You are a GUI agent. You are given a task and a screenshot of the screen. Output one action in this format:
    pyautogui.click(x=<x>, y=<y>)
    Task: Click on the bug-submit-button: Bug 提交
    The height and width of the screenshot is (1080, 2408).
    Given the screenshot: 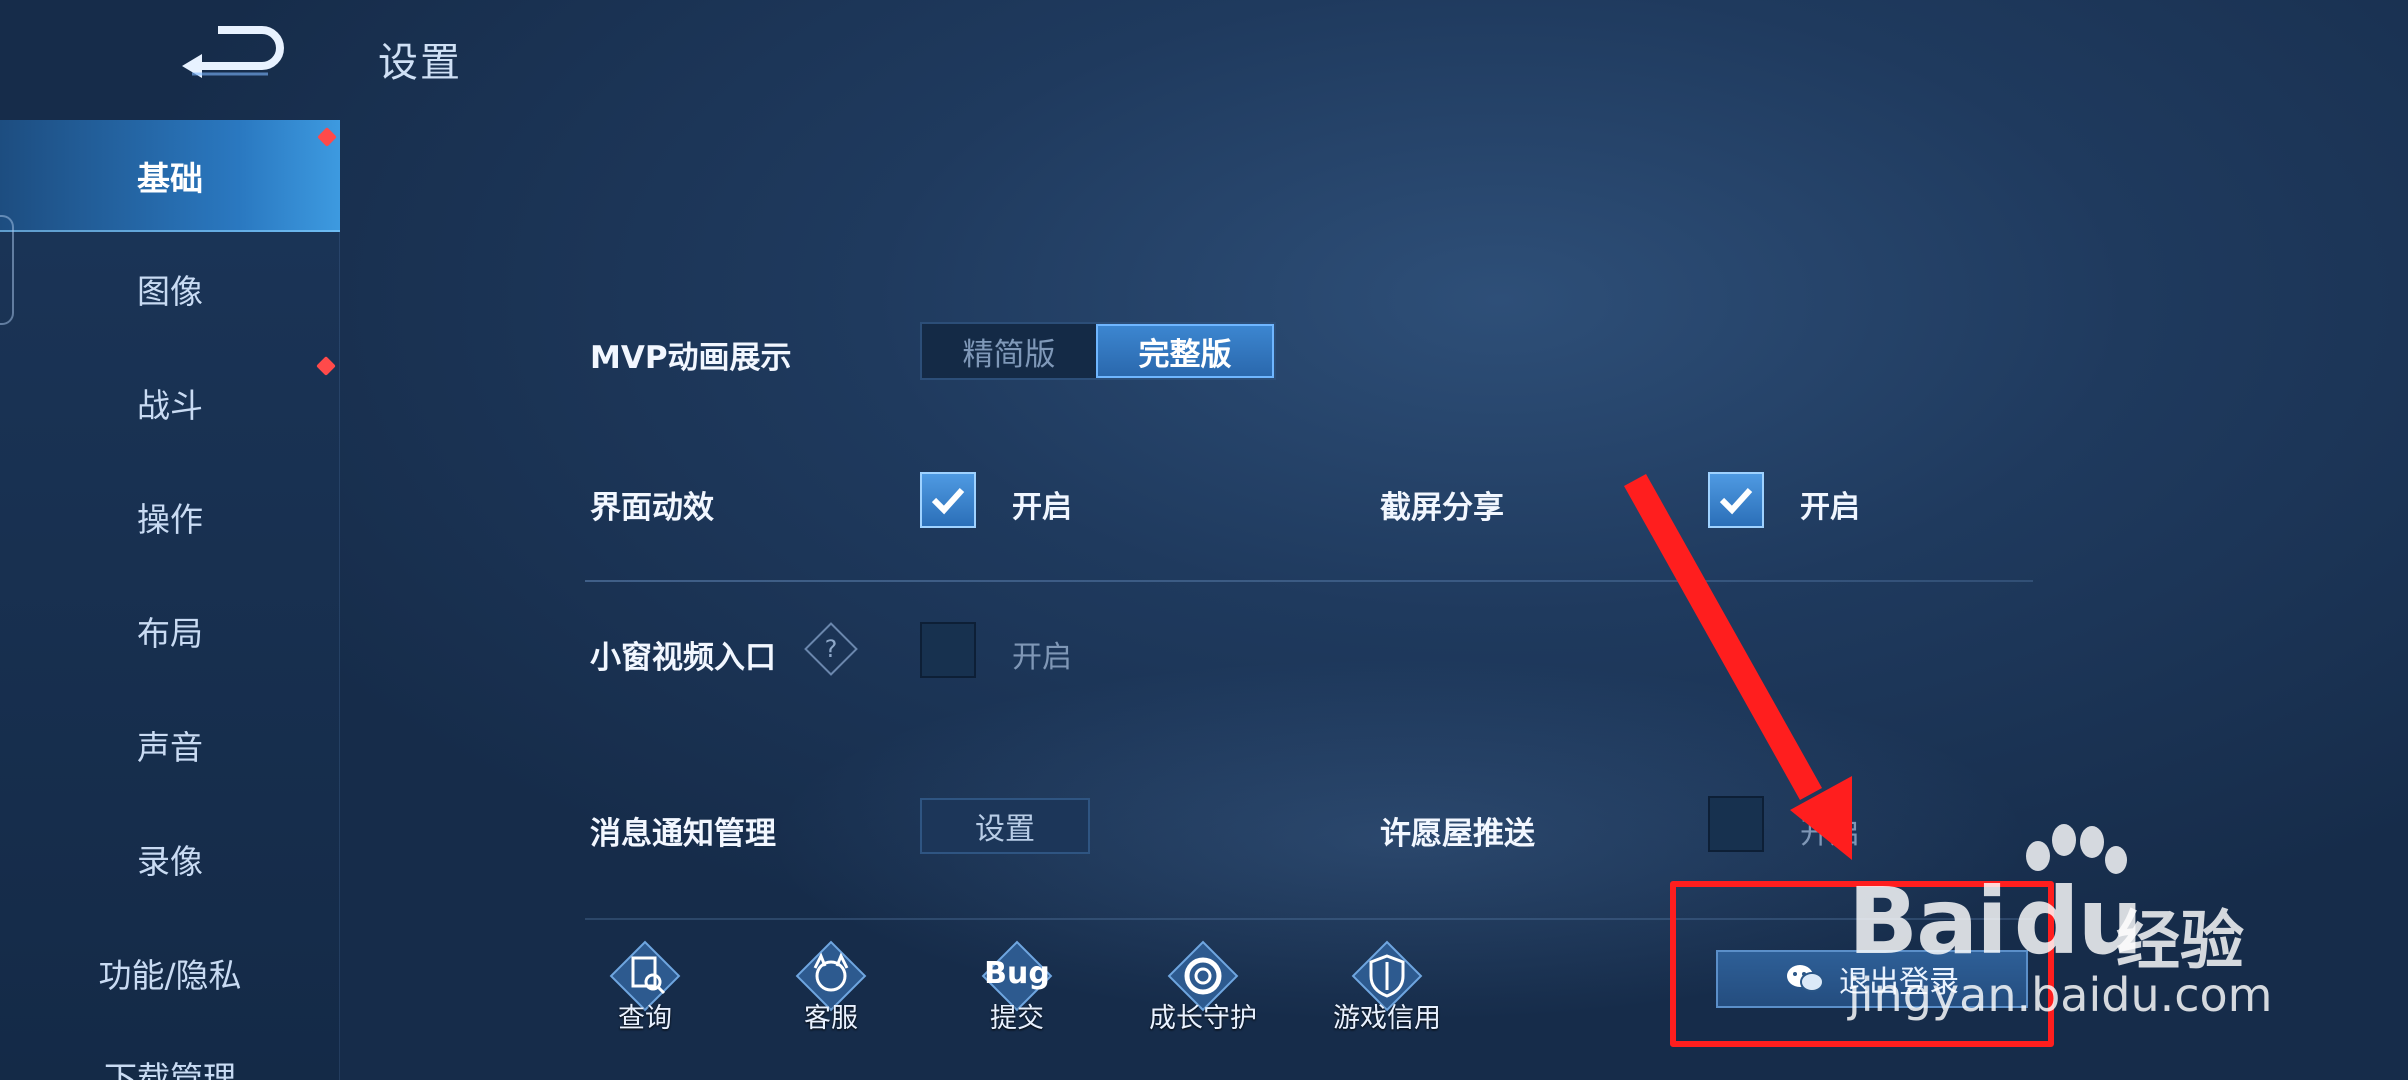 What is the action you would take?
    pyautogui.click(x=1017, y=992)
    